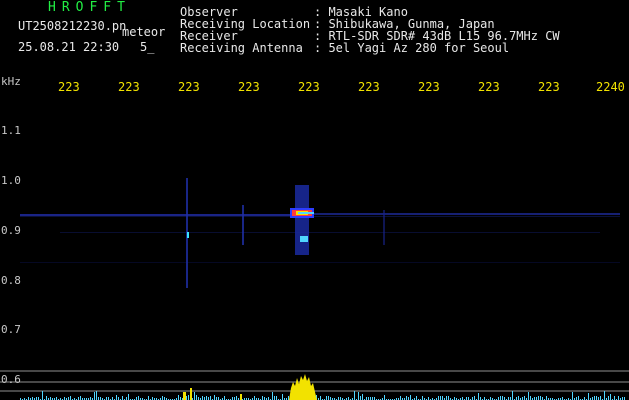 The height and width of the screenshot is (400, 629). Describe the element at coordinates (11, 280) in the screenshot. I see `y-tick-label: 0.8` at that location.